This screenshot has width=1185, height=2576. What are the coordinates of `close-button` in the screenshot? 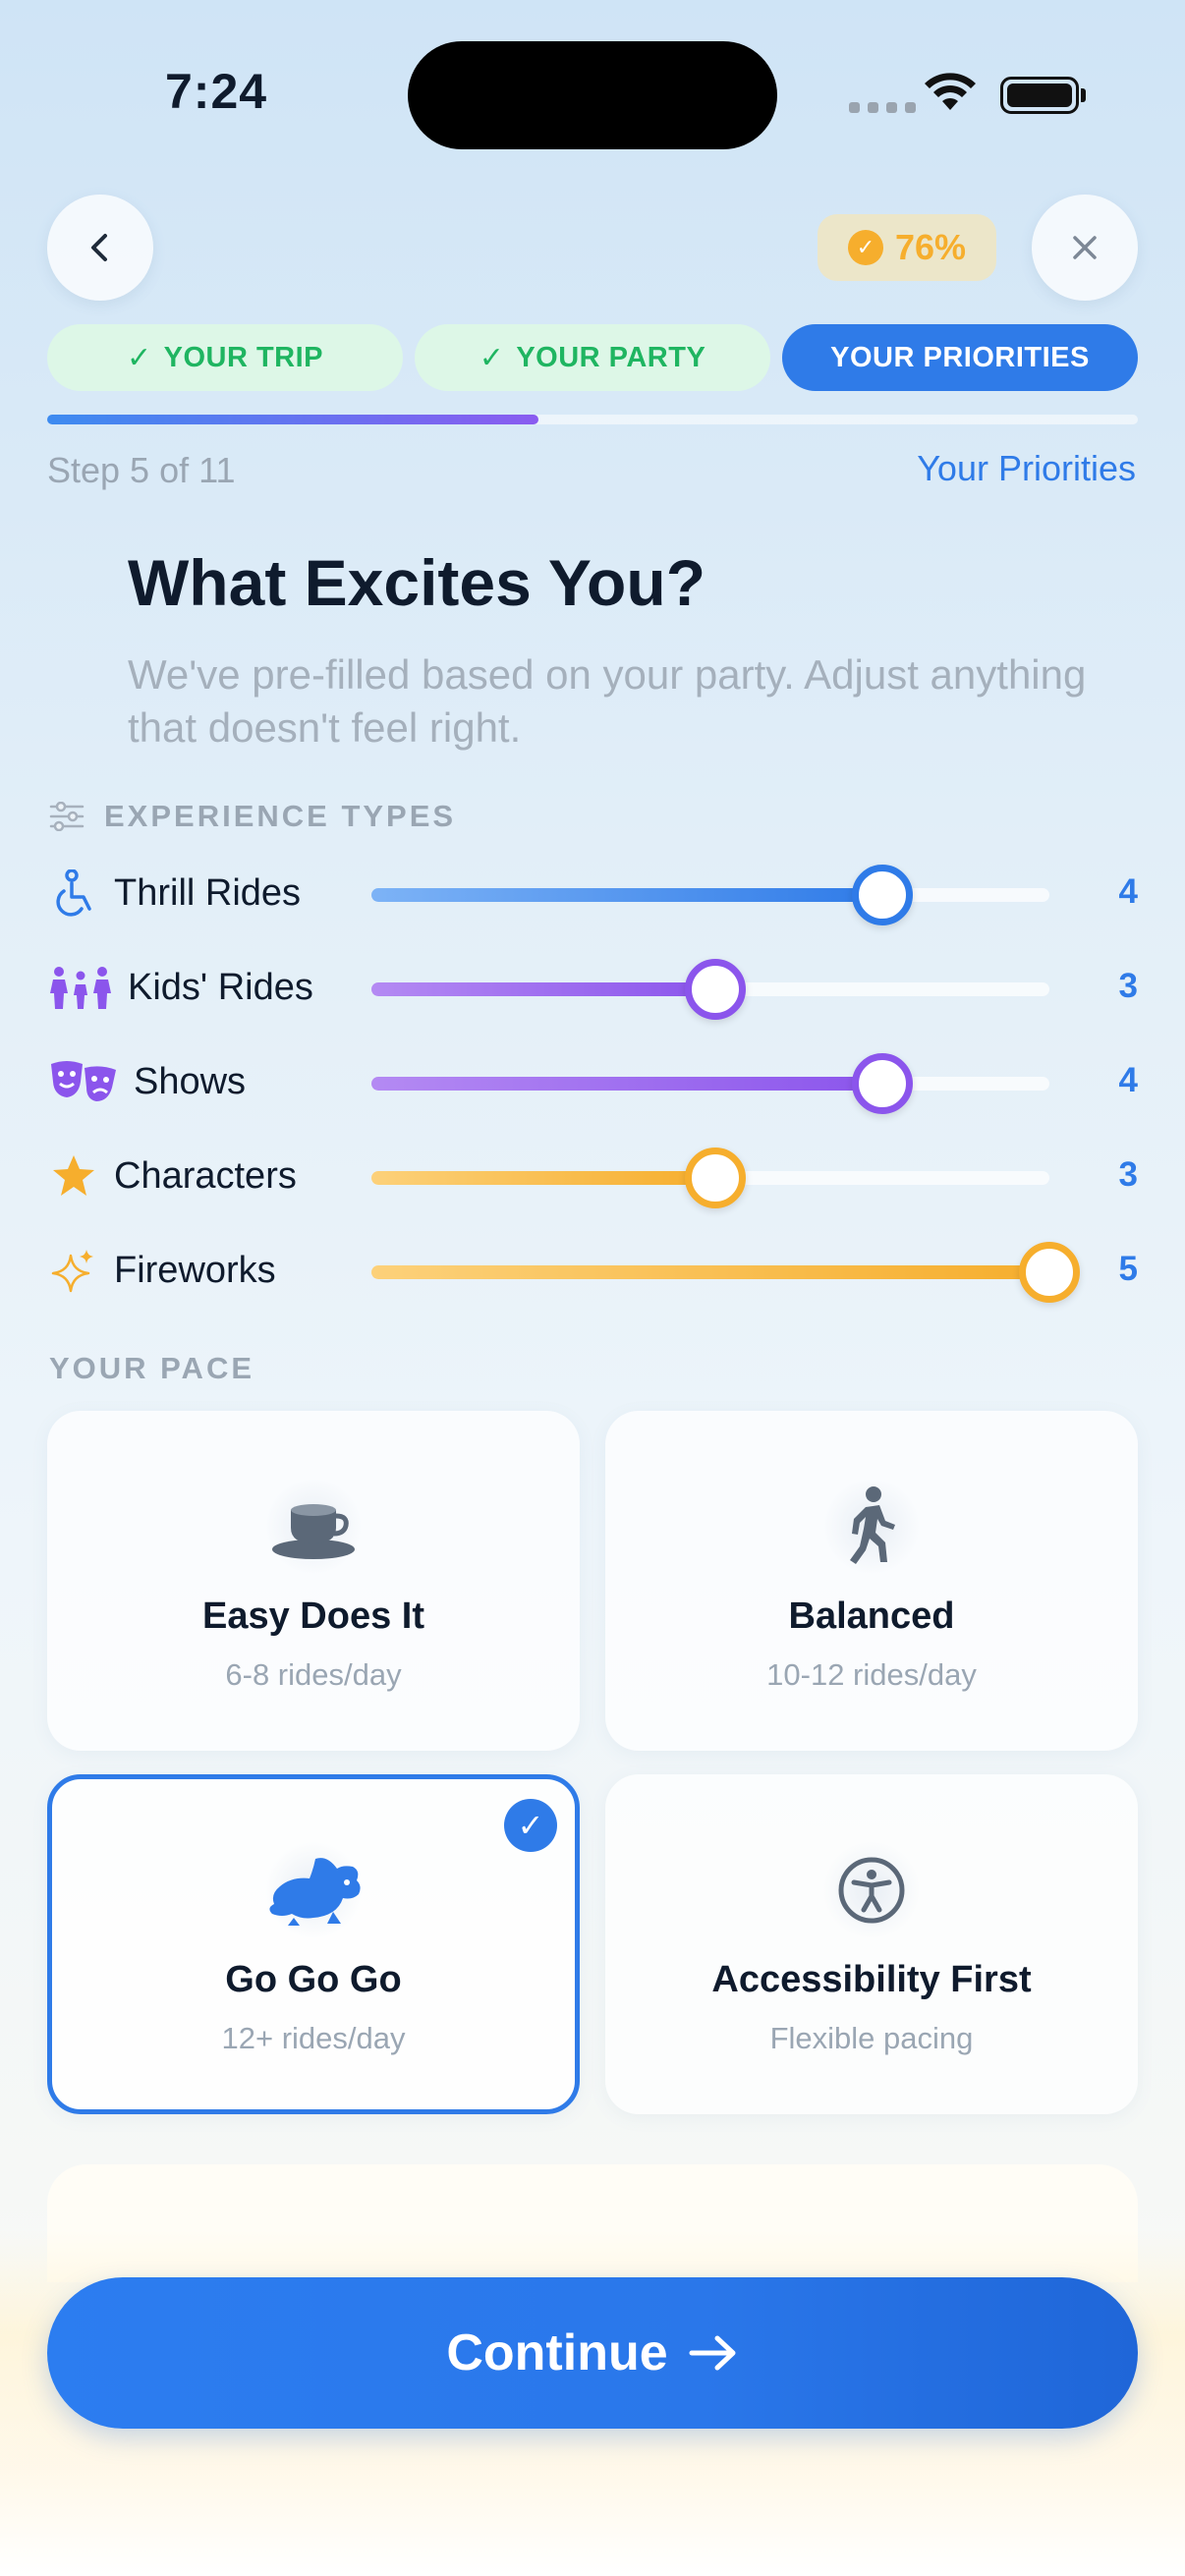 It's located at (1085, 248).